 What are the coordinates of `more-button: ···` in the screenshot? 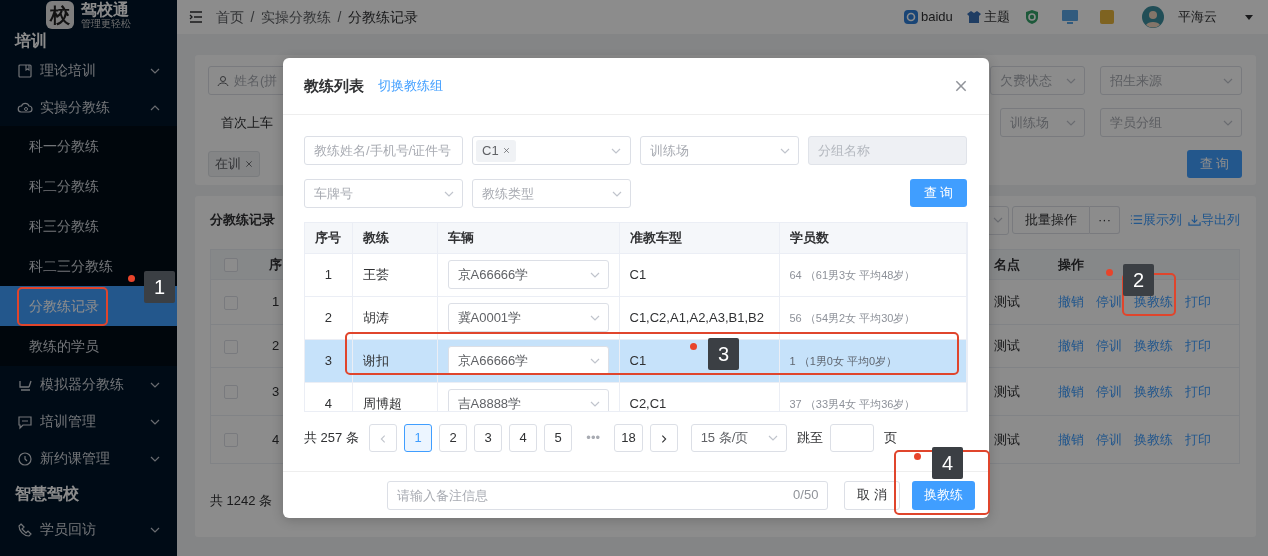 It's located at (1105, 220).